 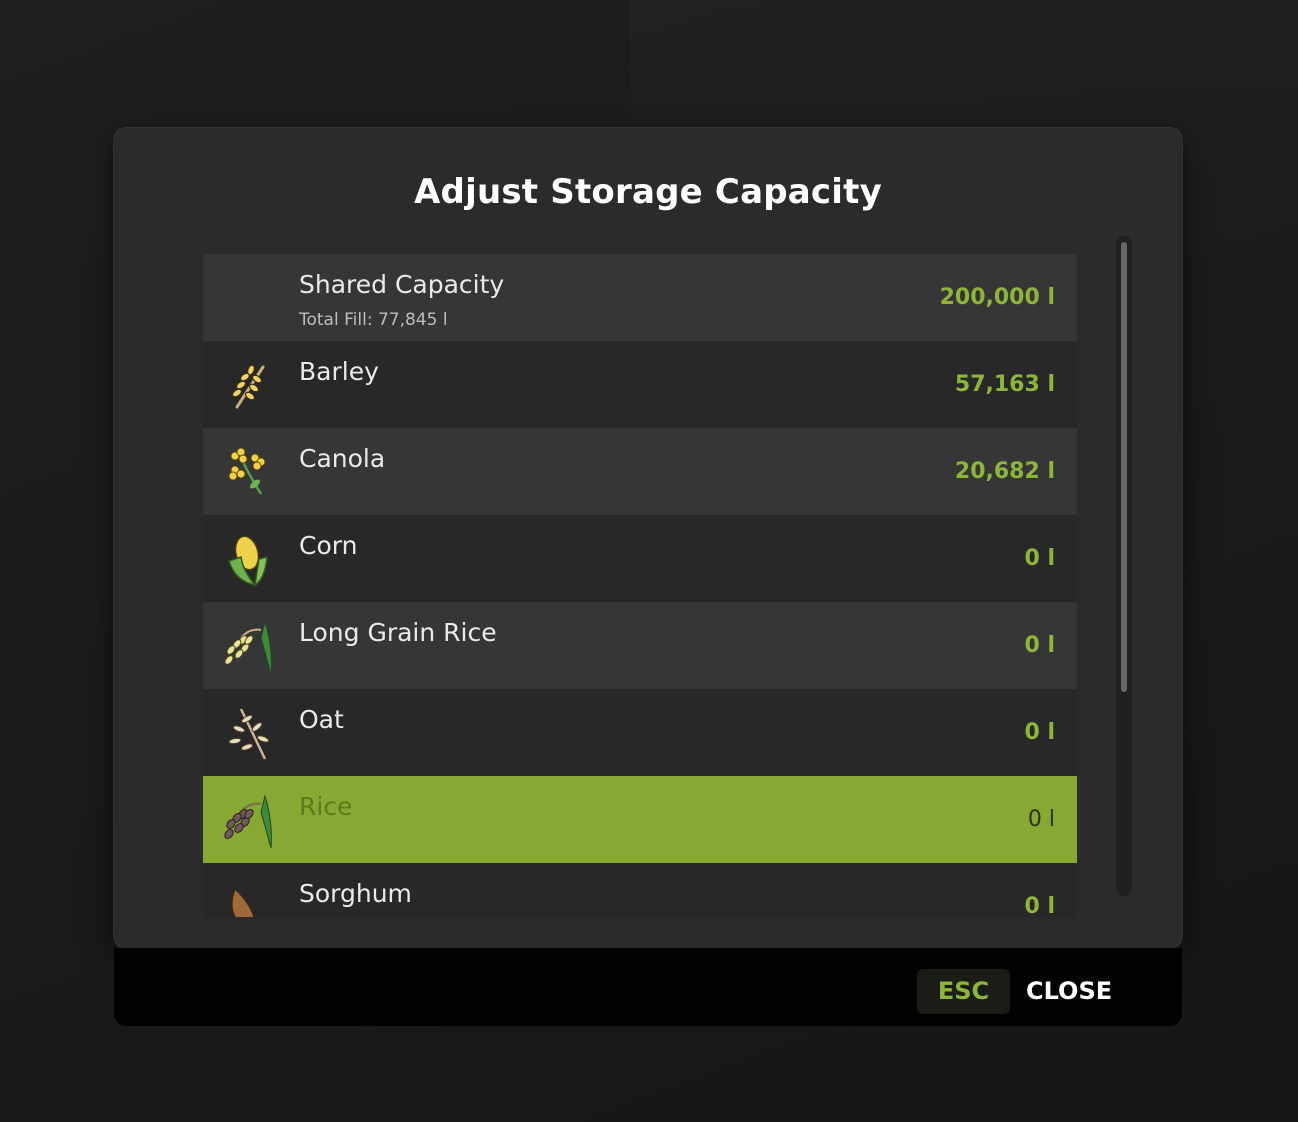 What do you see at coordinates (640, 890) in the screenshot?
I see `list-item-sorghum: Sorghum 0 l` at bounding box center [640, 890].